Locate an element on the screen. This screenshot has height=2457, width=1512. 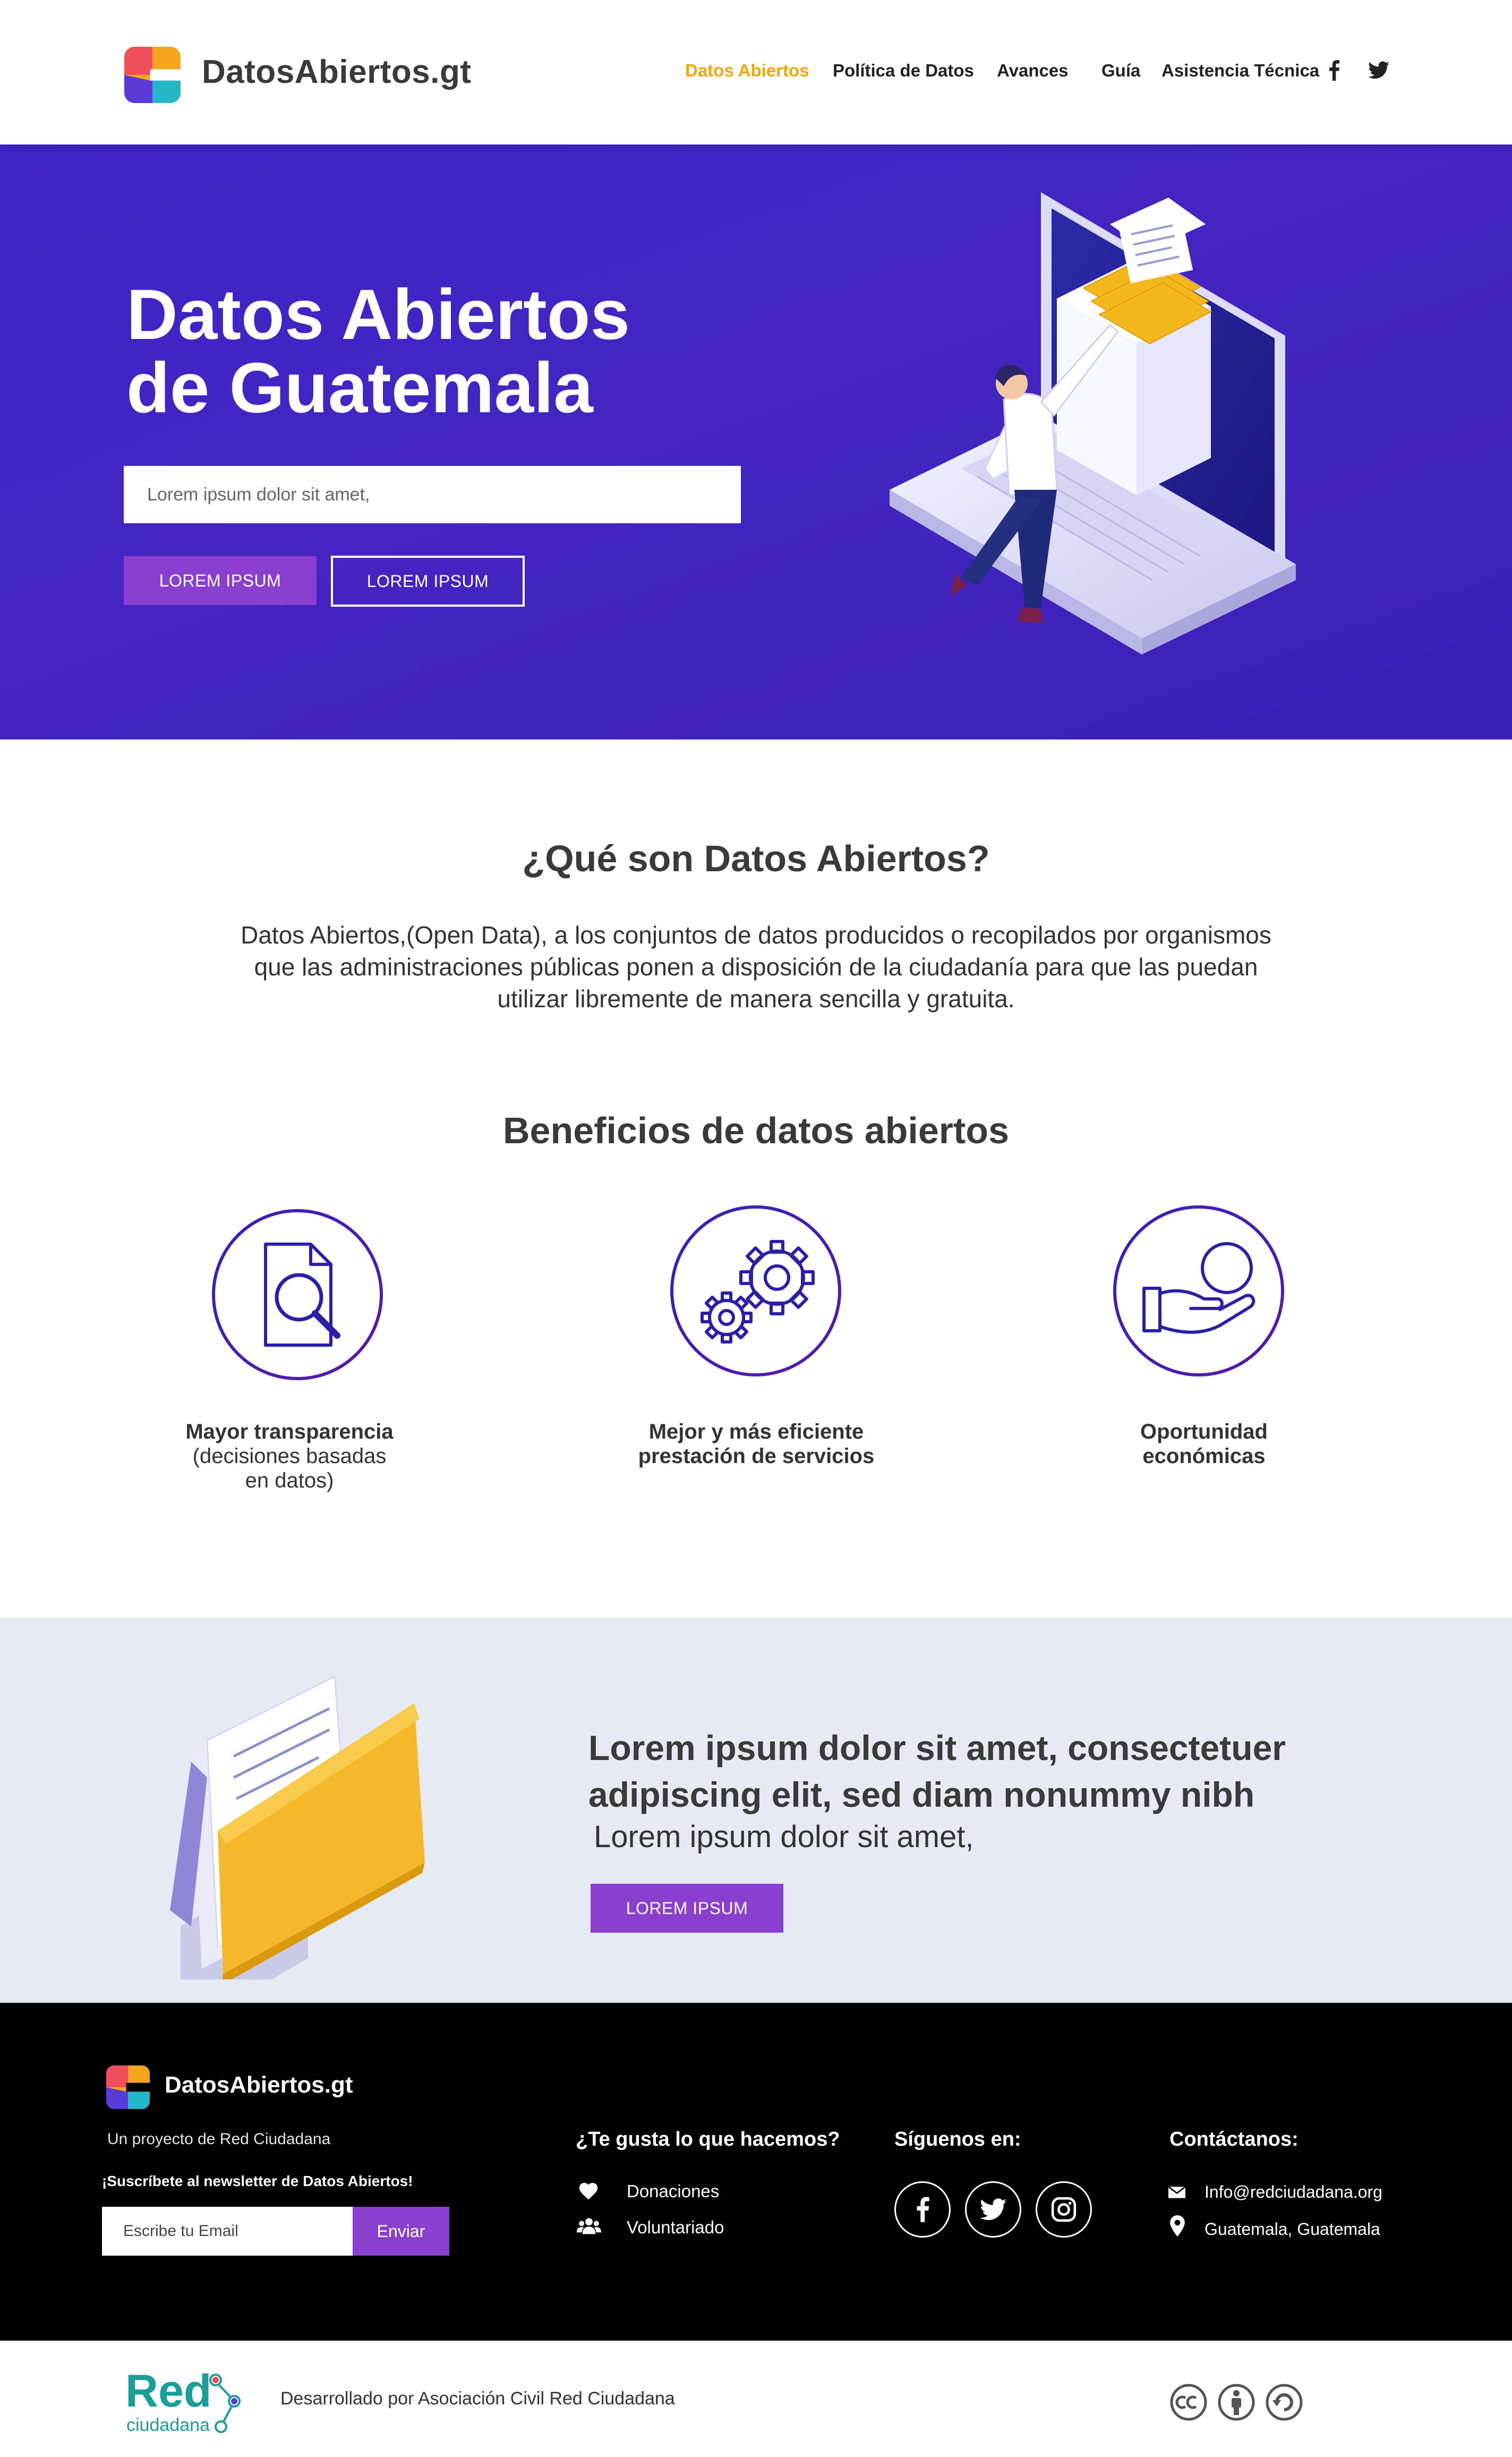
folder-illustration is located at coordinates (297, 1827).